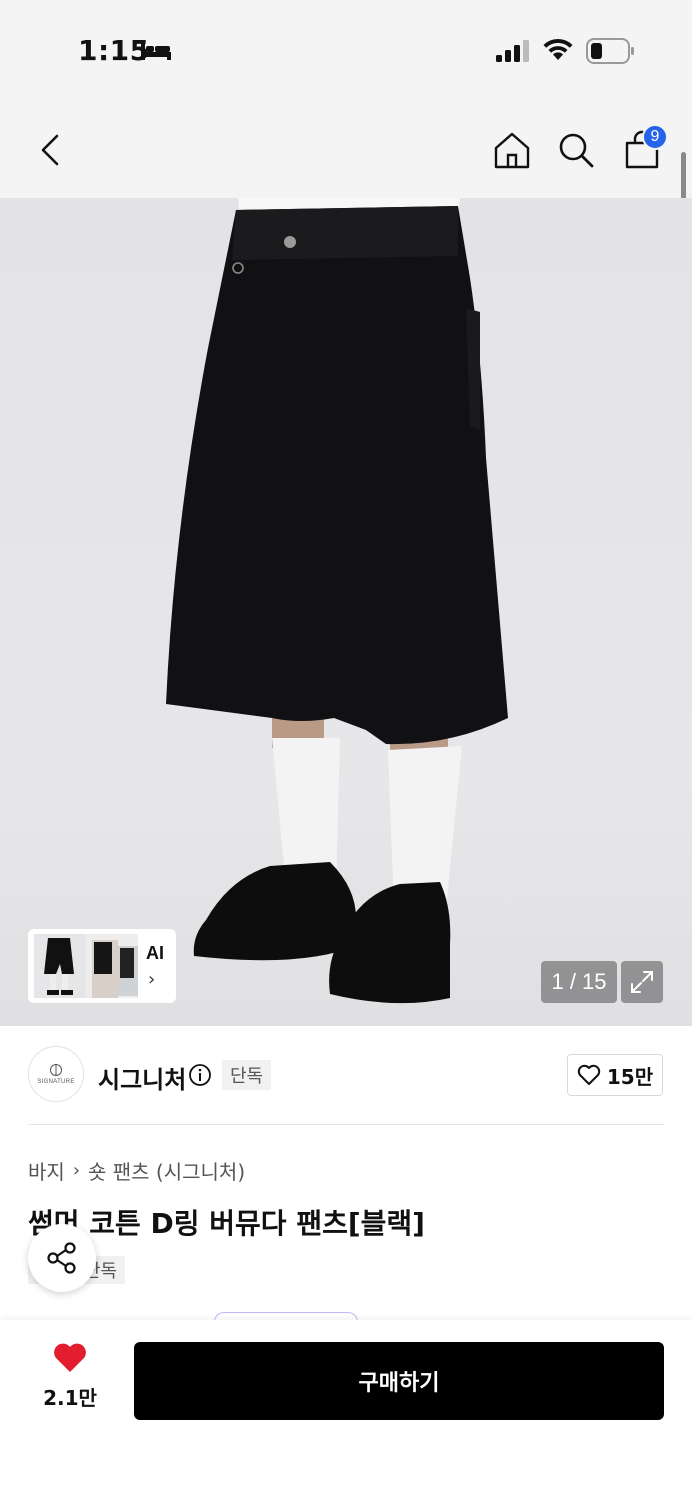 This screenshot has height=1500, width=692. I want to click on brand-name: 시그니처, so click(142, 1077).